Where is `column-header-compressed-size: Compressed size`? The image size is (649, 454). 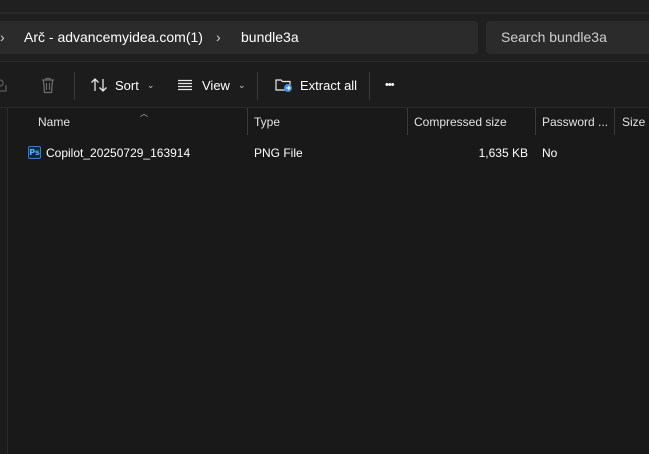 column-header-compressed-size: Compressed size is located at coordinates (474, 121).